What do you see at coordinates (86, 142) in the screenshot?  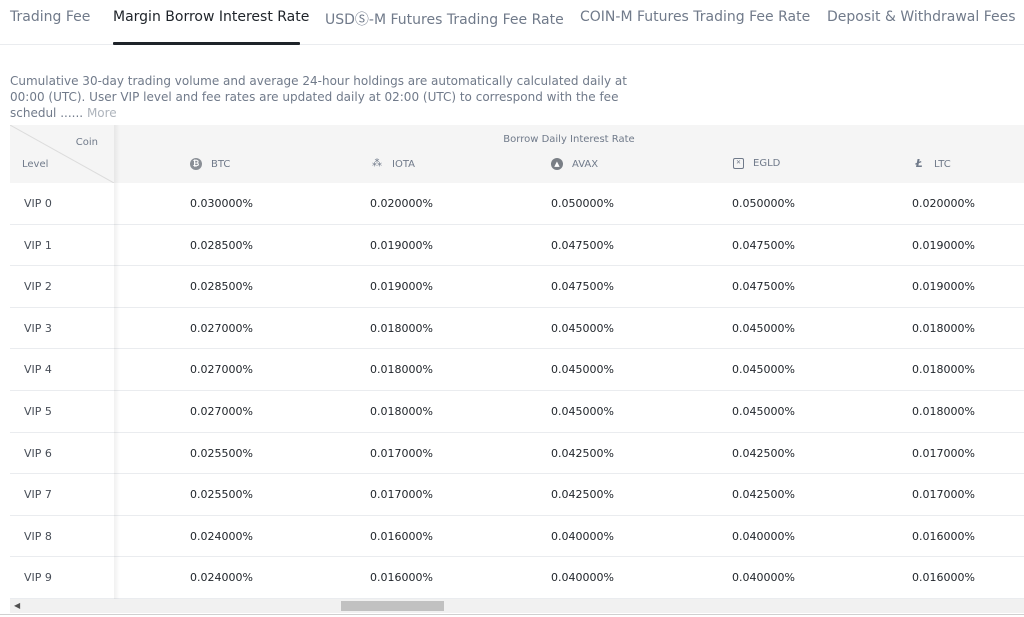 I see `corner-coin-label: Coin` at bounding box center [86, 142].